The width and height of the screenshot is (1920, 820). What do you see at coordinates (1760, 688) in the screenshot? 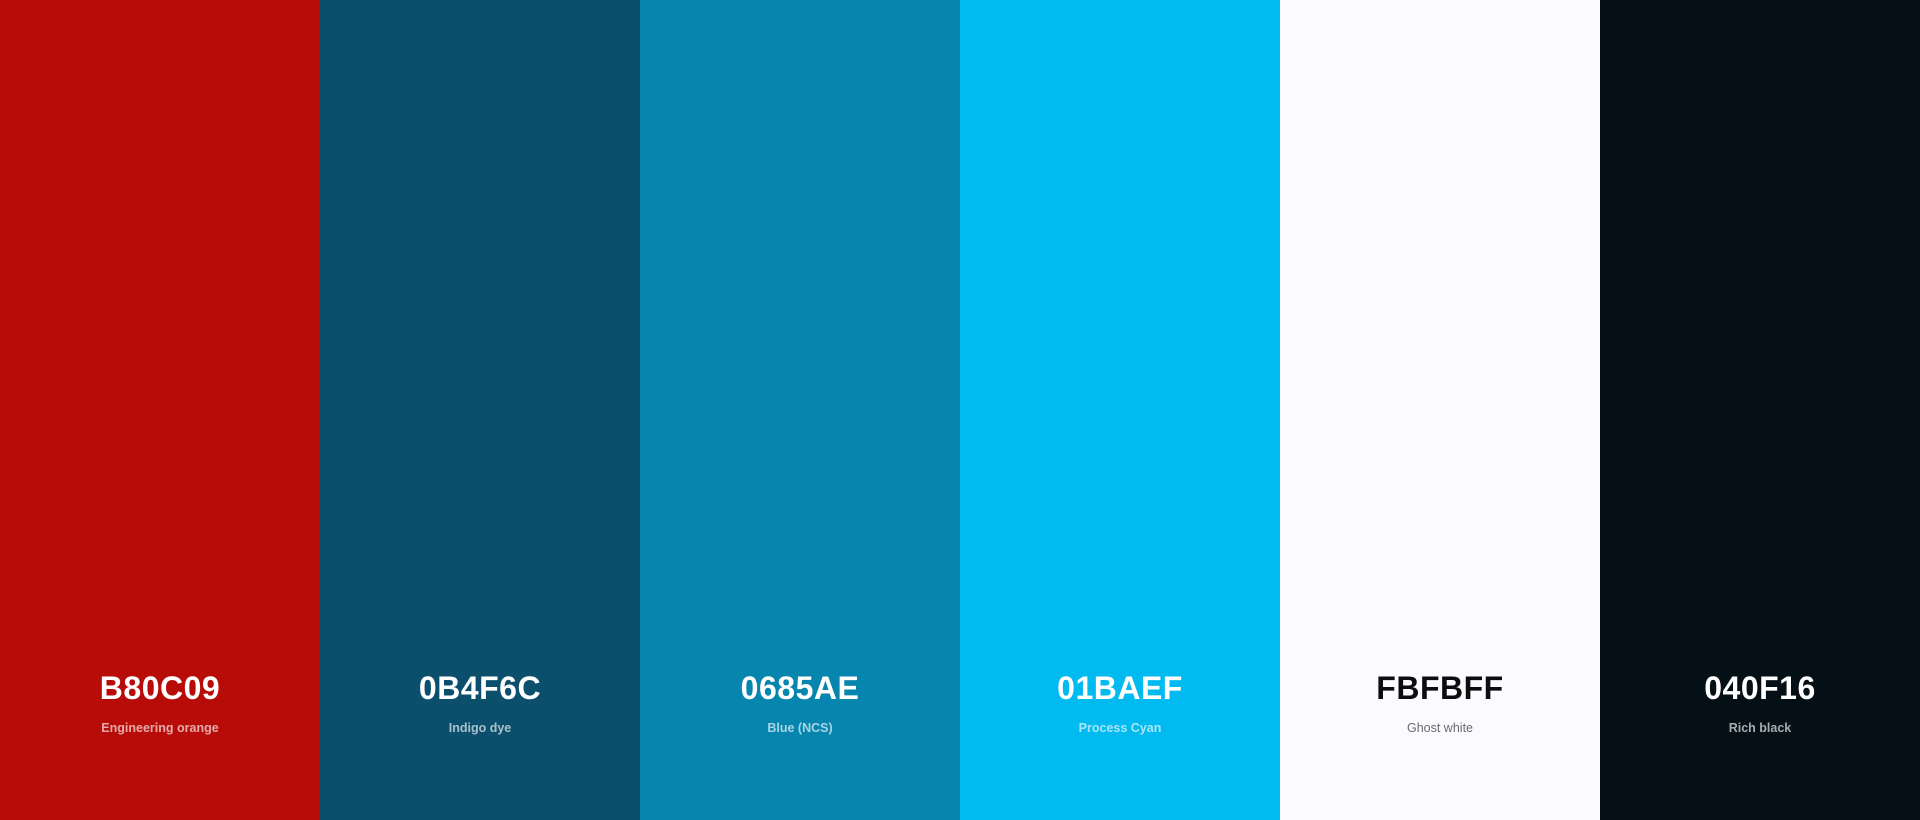
I see `swatch-hex-code: 040F16` at bounding box center [1760, 688].